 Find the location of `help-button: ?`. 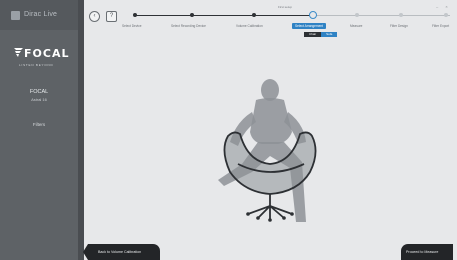

help-button: ? is located at coordinates (111, 16).